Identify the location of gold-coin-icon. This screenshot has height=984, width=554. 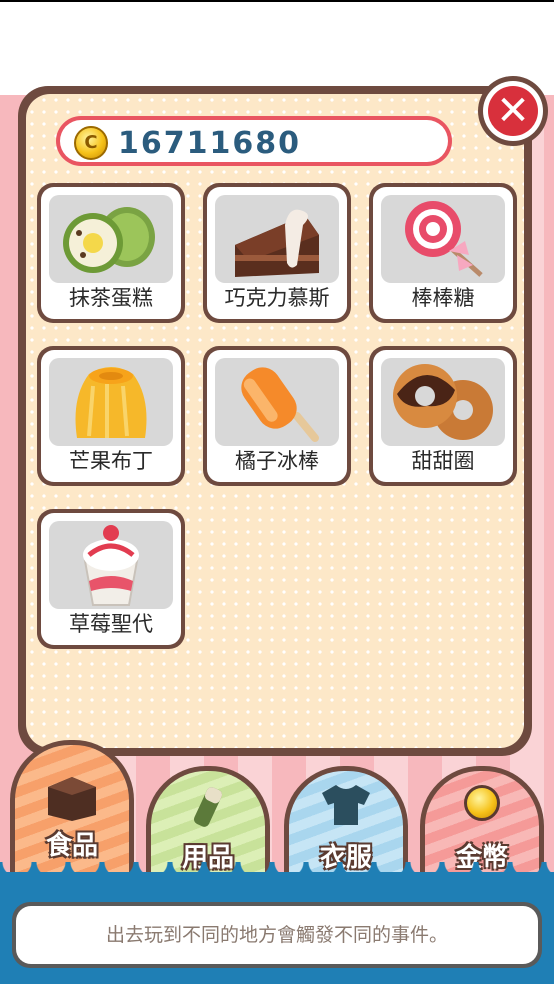
(482, 803).